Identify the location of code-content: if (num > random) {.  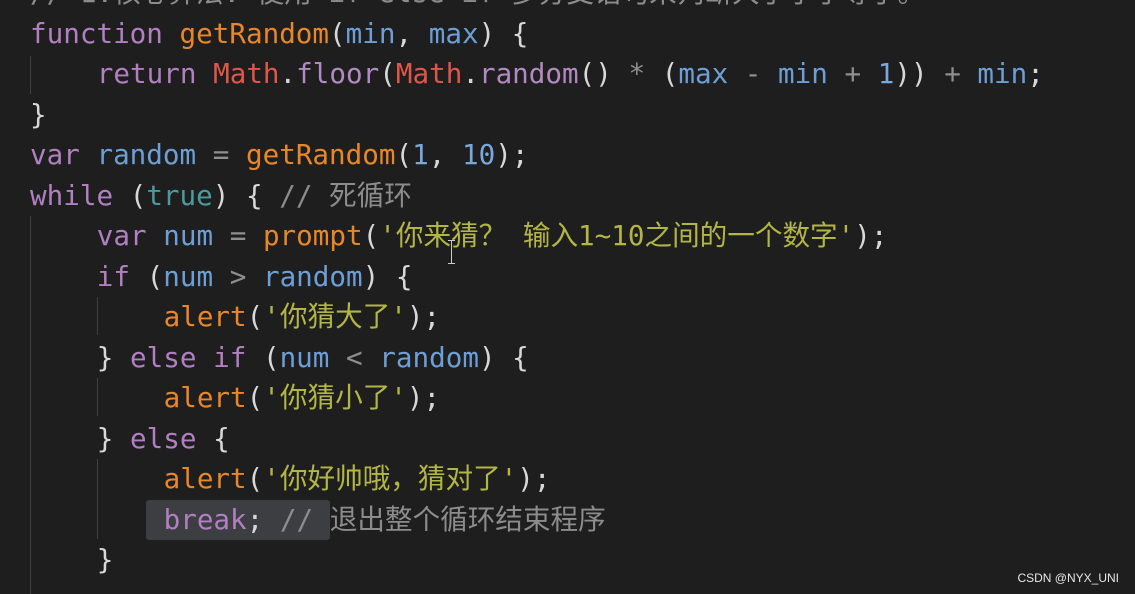
(255, 277).